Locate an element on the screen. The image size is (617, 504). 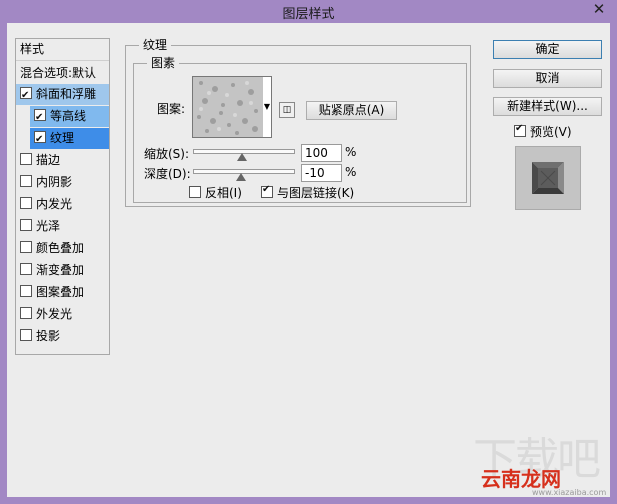
sidebar-item-inner-glow: 内发光 is located at coordinates (62, 204).